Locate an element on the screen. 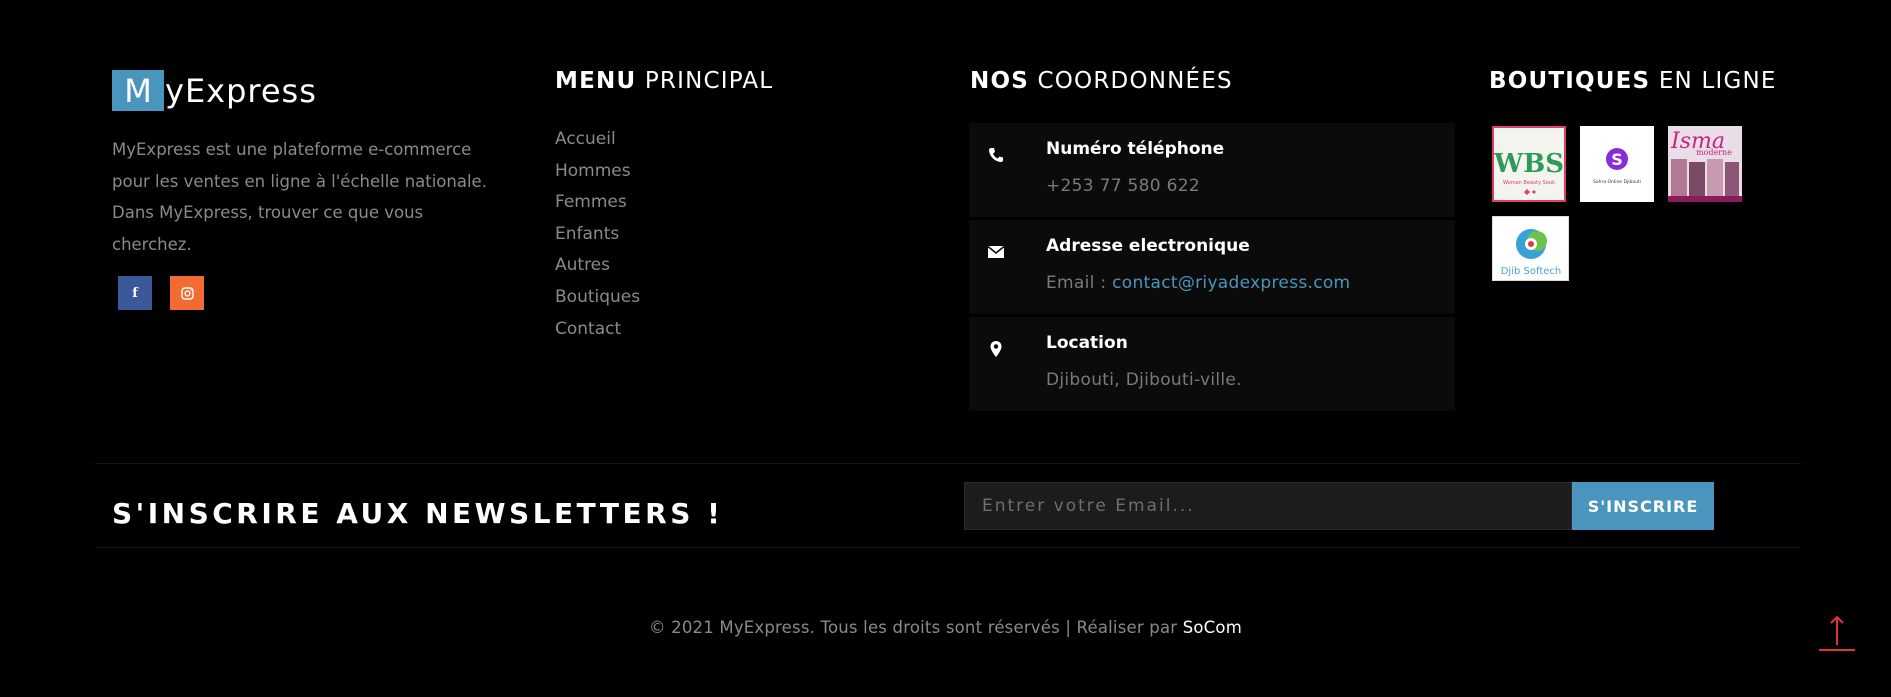 The image size is (1891, 697). email-line: Email : contact@riyadexpress.com is located at coordinates (1198, 283).